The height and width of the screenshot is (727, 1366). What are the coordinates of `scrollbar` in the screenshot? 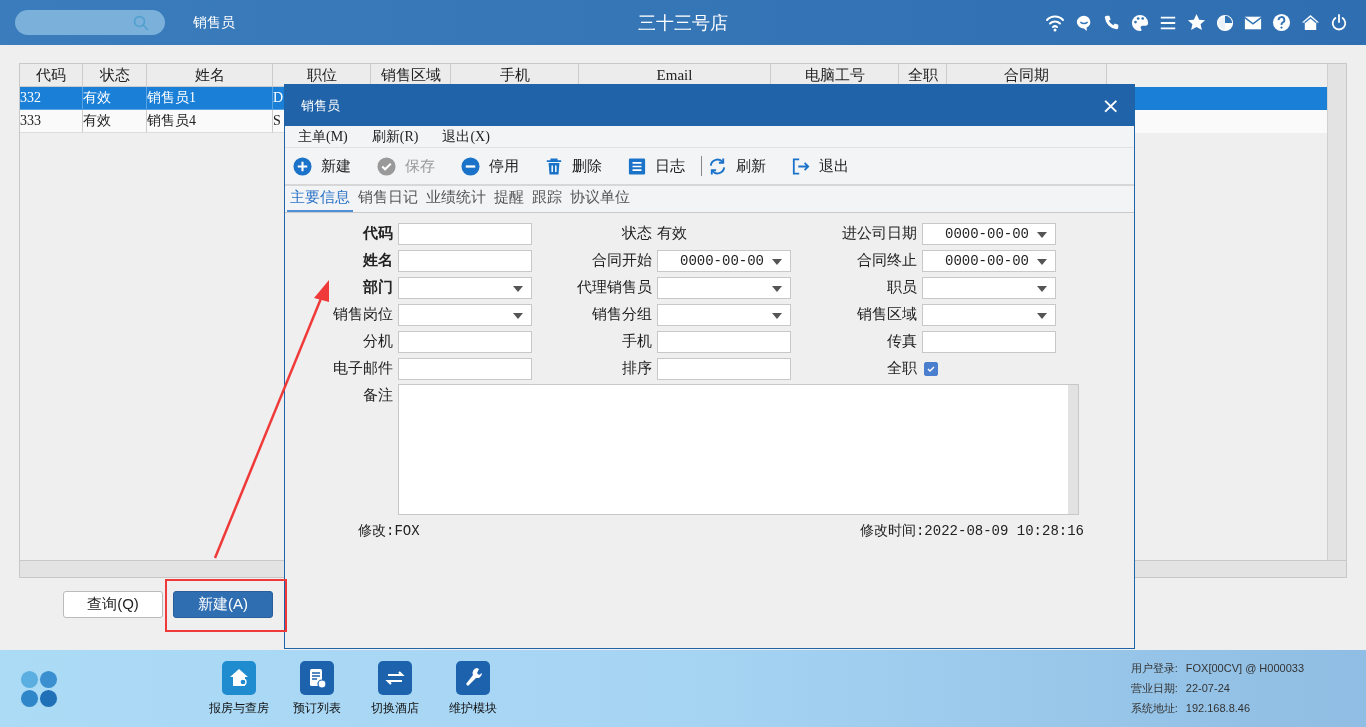 It's located at (1336, 312).